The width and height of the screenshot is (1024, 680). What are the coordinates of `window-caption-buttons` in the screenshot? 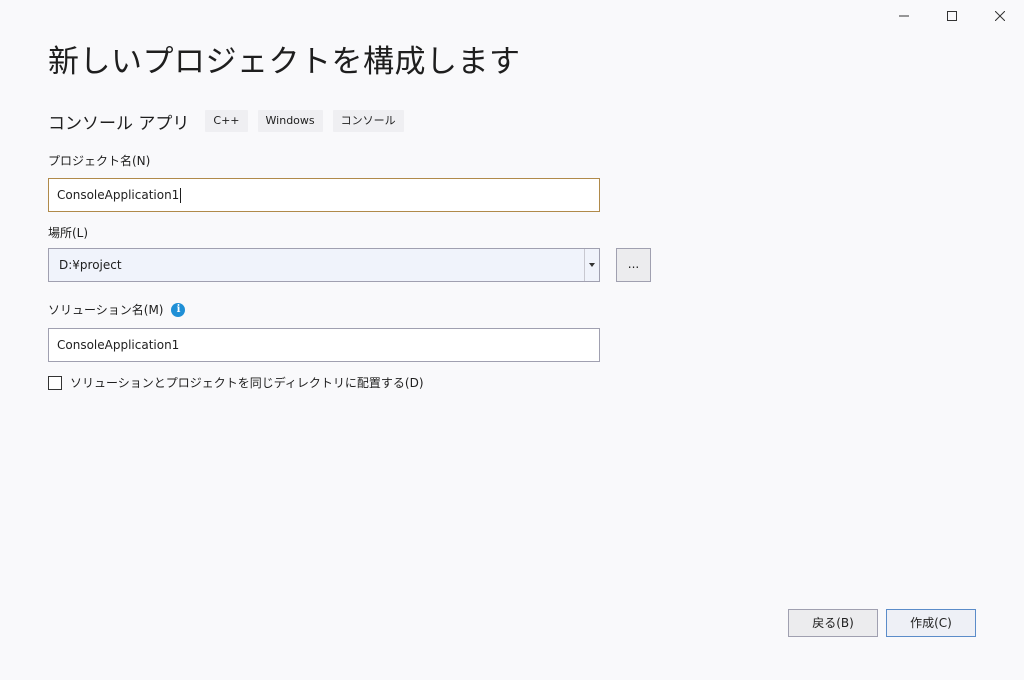 It's located at (952, 16).